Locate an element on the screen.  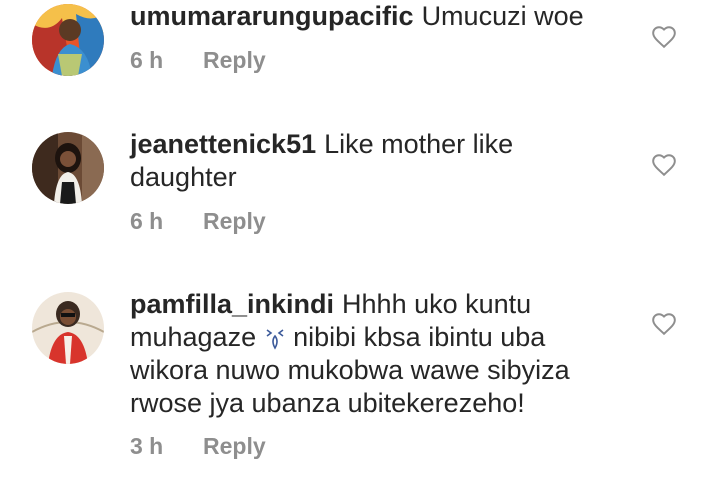
comment-username: pamfilla_inkindi is located at coordinates (232, 304).